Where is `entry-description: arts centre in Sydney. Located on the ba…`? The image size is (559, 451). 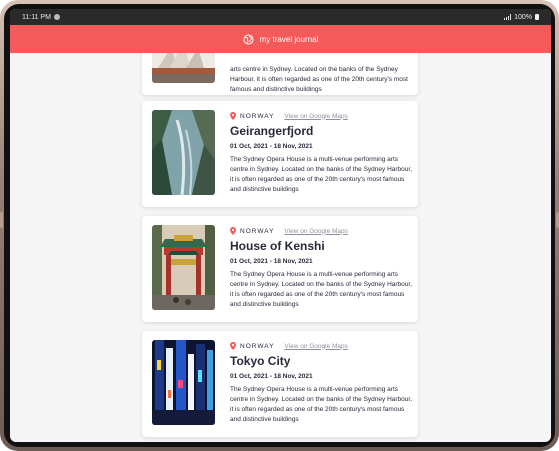
entry-description: arts centre in Sydney. Located on the ba… is located at coordinates (319, 79).